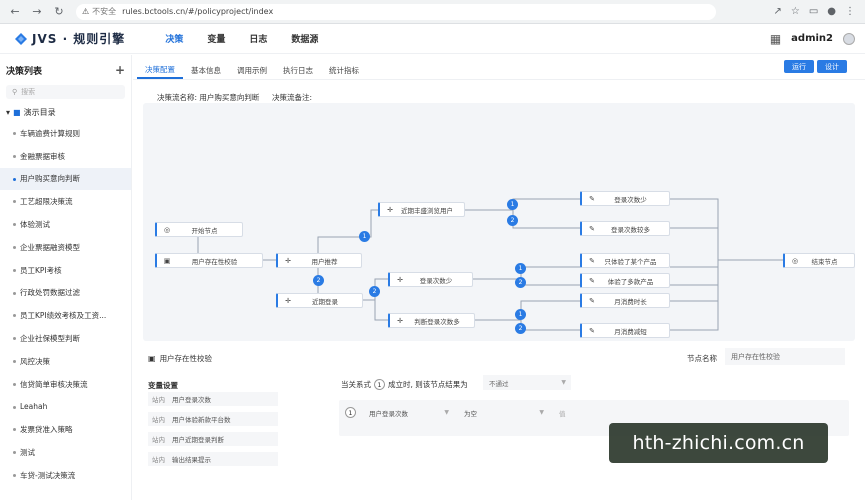 The height and width of the screenshot is (500, 865). What do you see at coordinates (65, 270) in the screenshot?
I see `sidebar-item: 员工KPI考核` at bounding box center [65, 270].